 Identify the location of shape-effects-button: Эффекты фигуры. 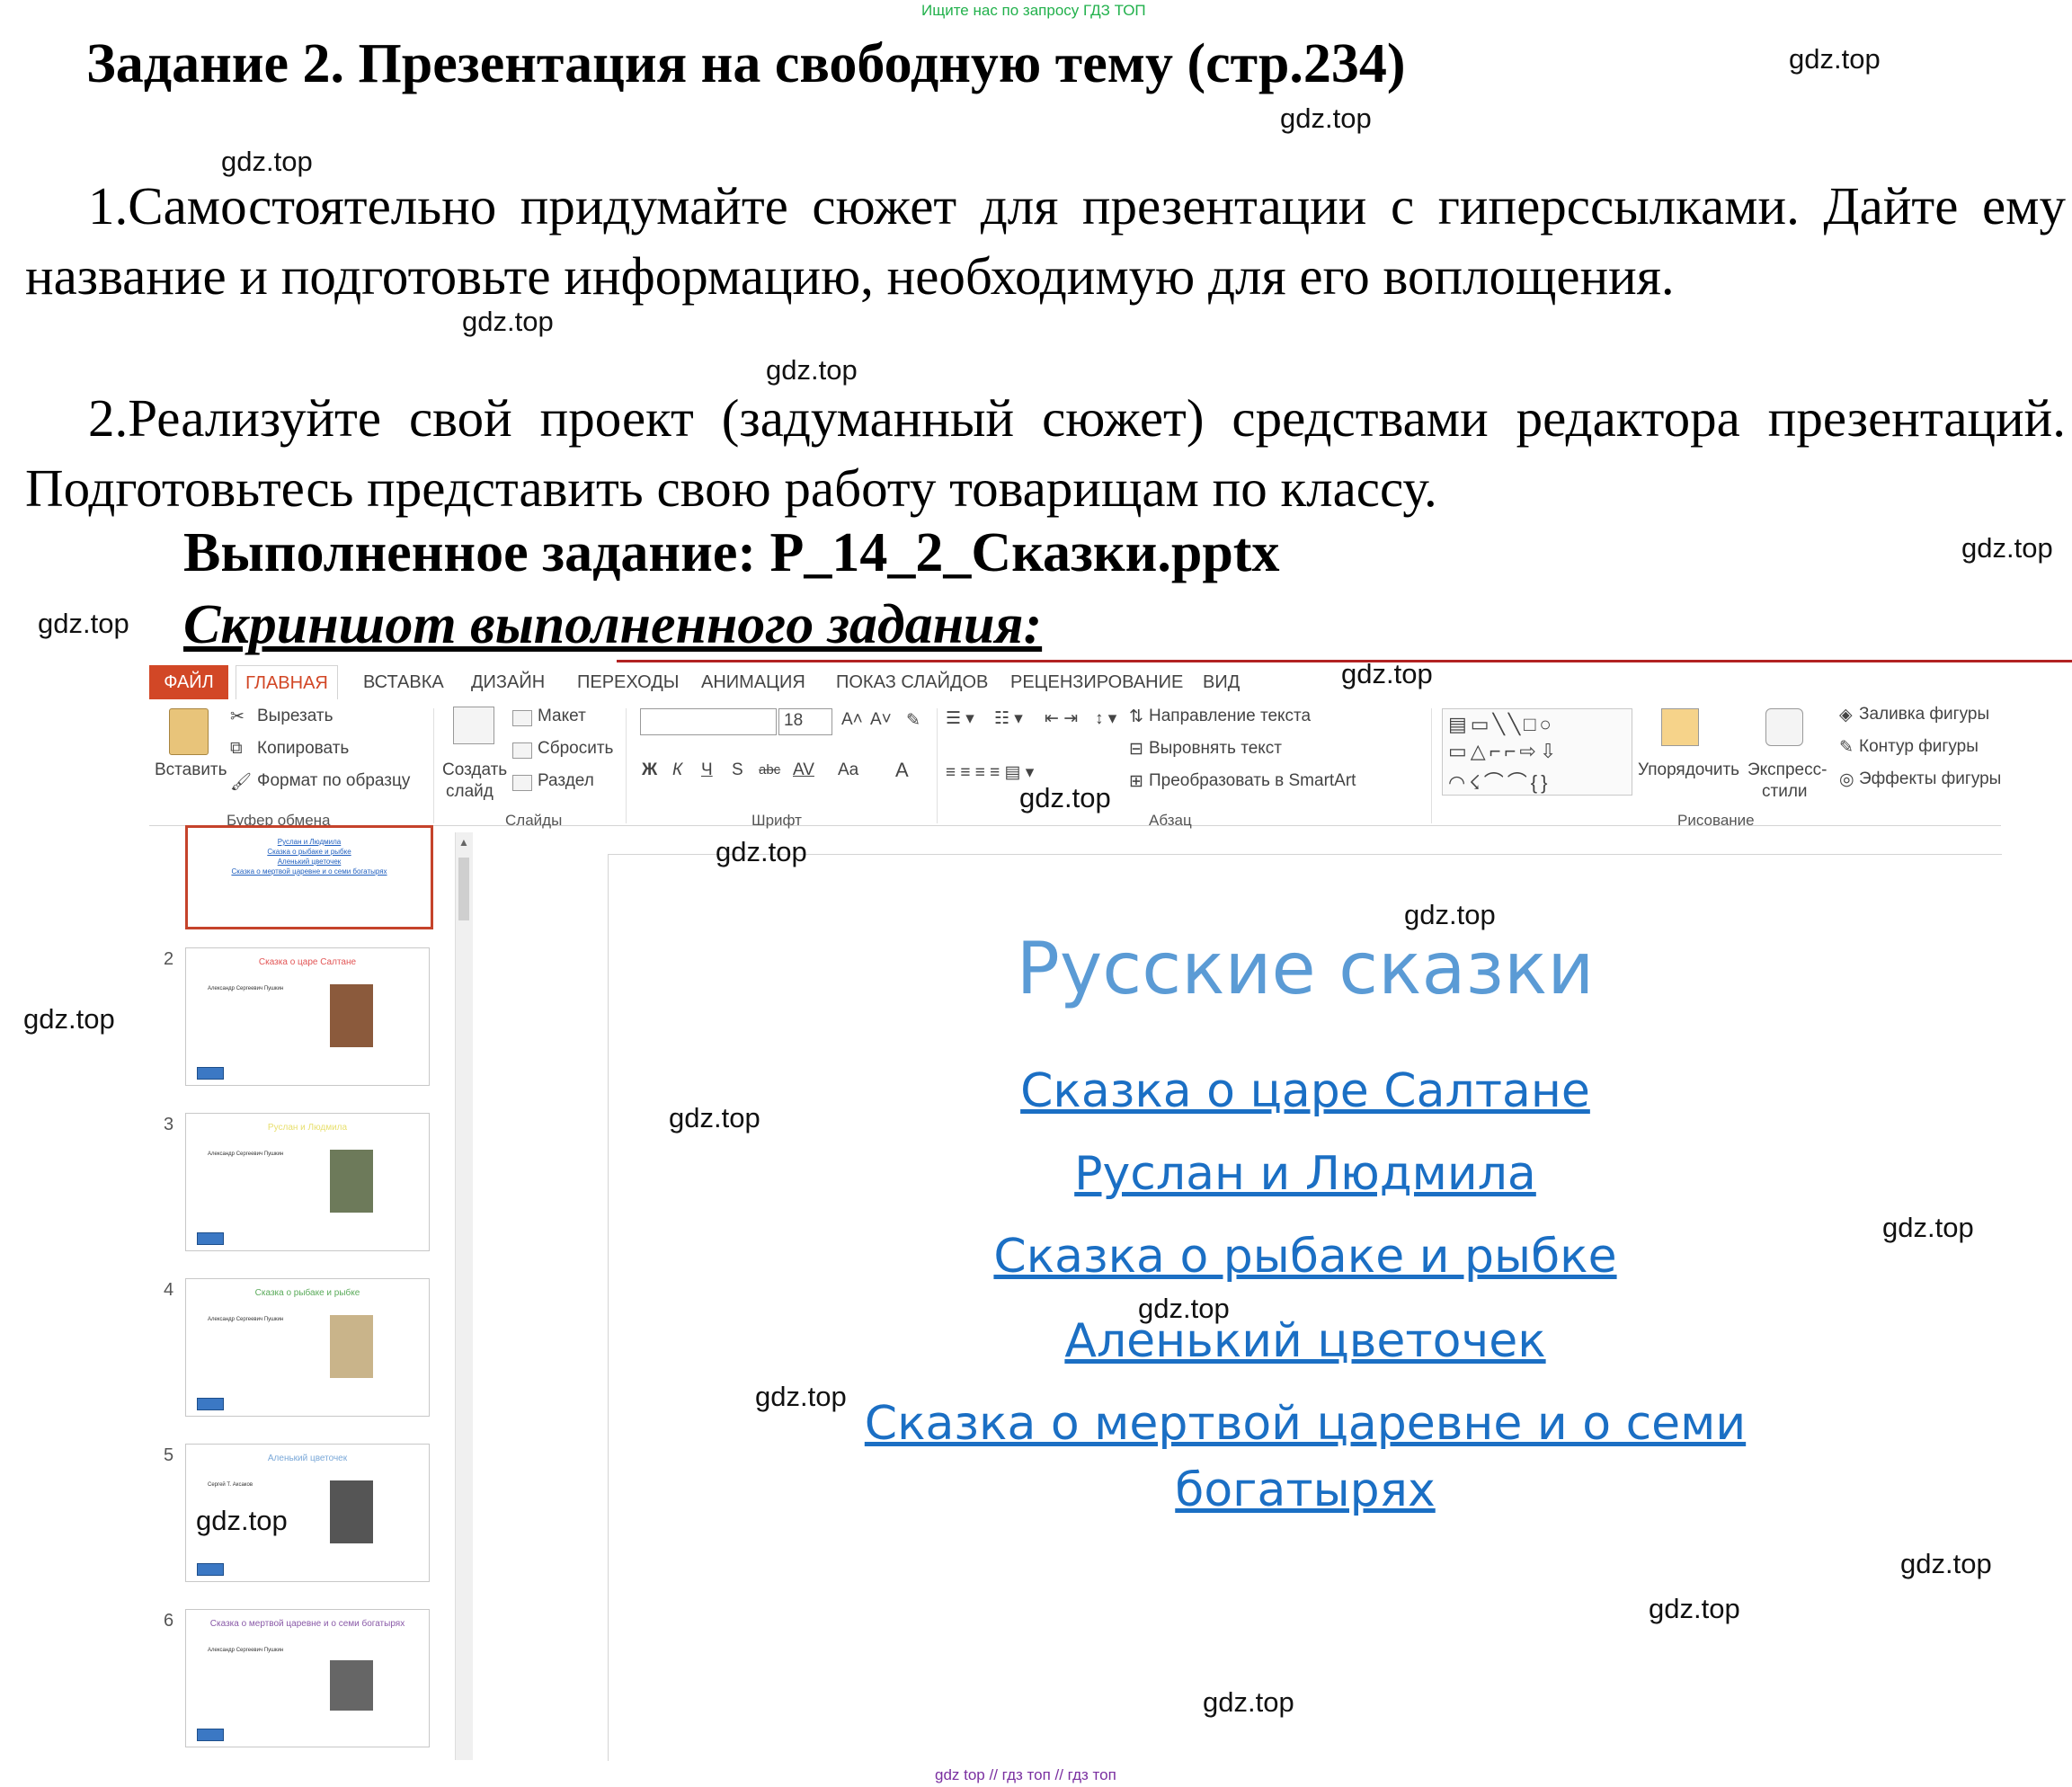
(1930, 779).